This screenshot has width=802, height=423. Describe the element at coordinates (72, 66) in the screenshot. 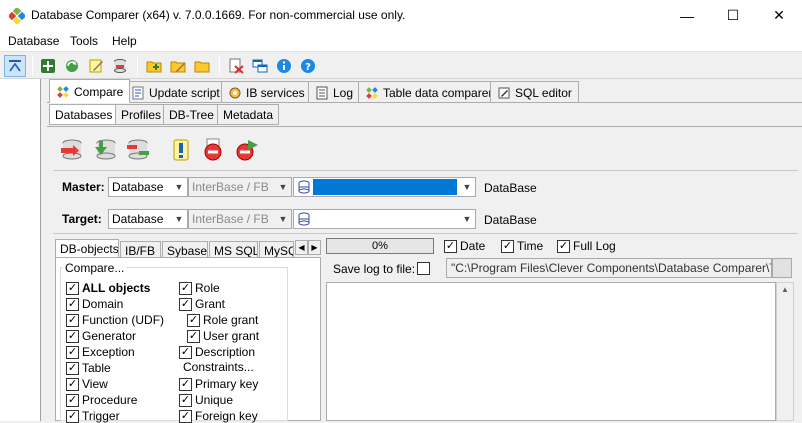

I see `refresh-database-button` at that location.